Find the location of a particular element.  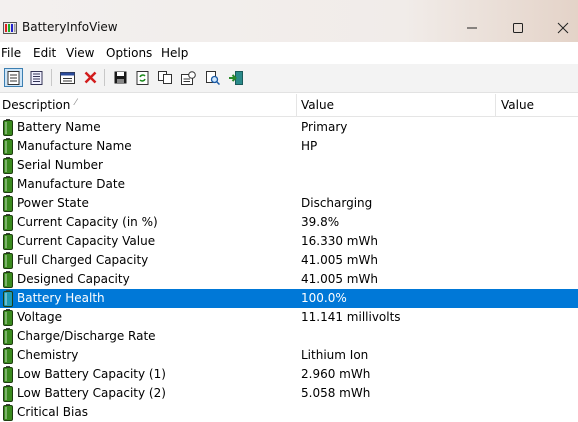

menu-help: Help is located at coordinates (174, 53).